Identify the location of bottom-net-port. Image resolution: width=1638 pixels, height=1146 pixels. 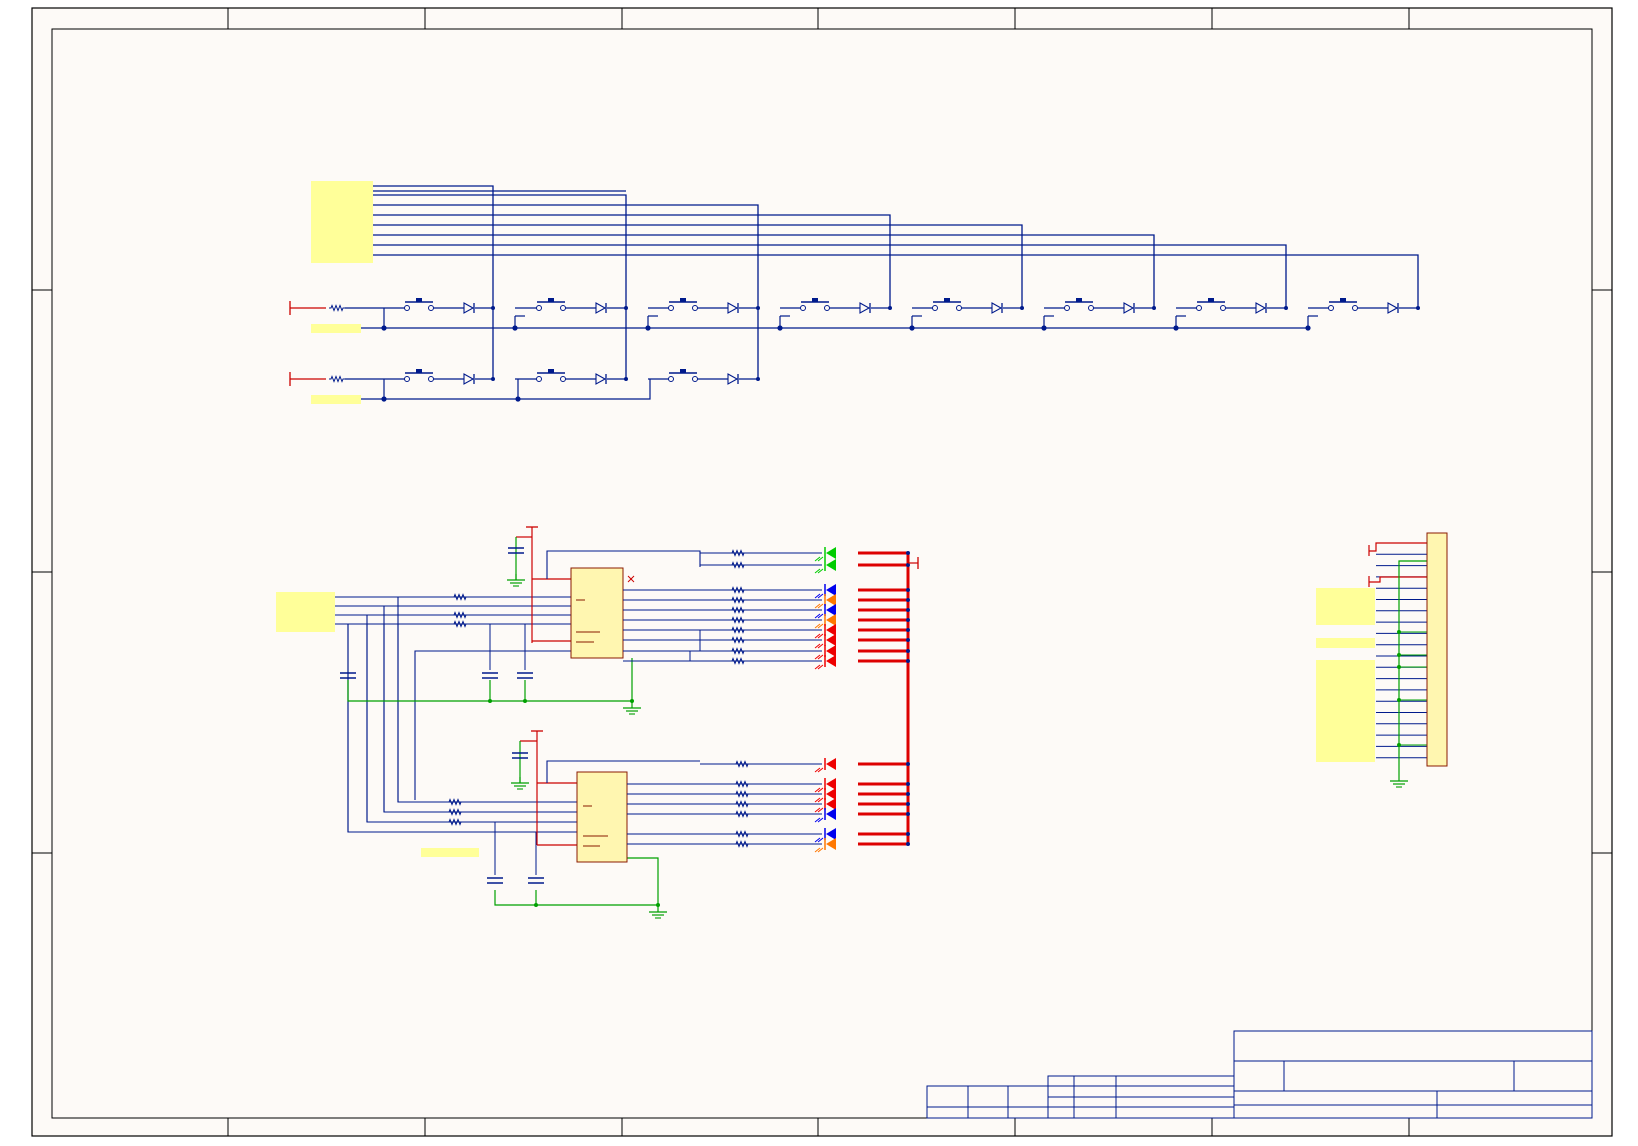
(450, 852).